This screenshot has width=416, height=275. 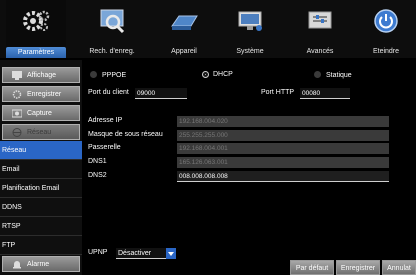 I want to click on sidebar-sub-ddns: DDNS, so click(x=41, y=207).